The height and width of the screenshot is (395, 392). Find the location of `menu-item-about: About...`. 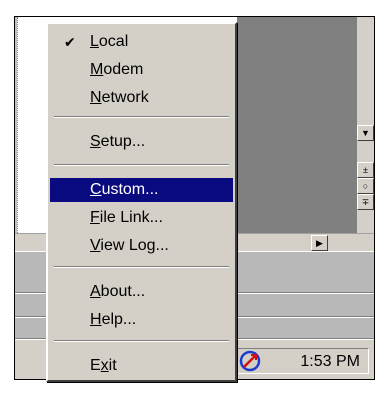

menu-item-about: About... is located at coordinates (141, 292).